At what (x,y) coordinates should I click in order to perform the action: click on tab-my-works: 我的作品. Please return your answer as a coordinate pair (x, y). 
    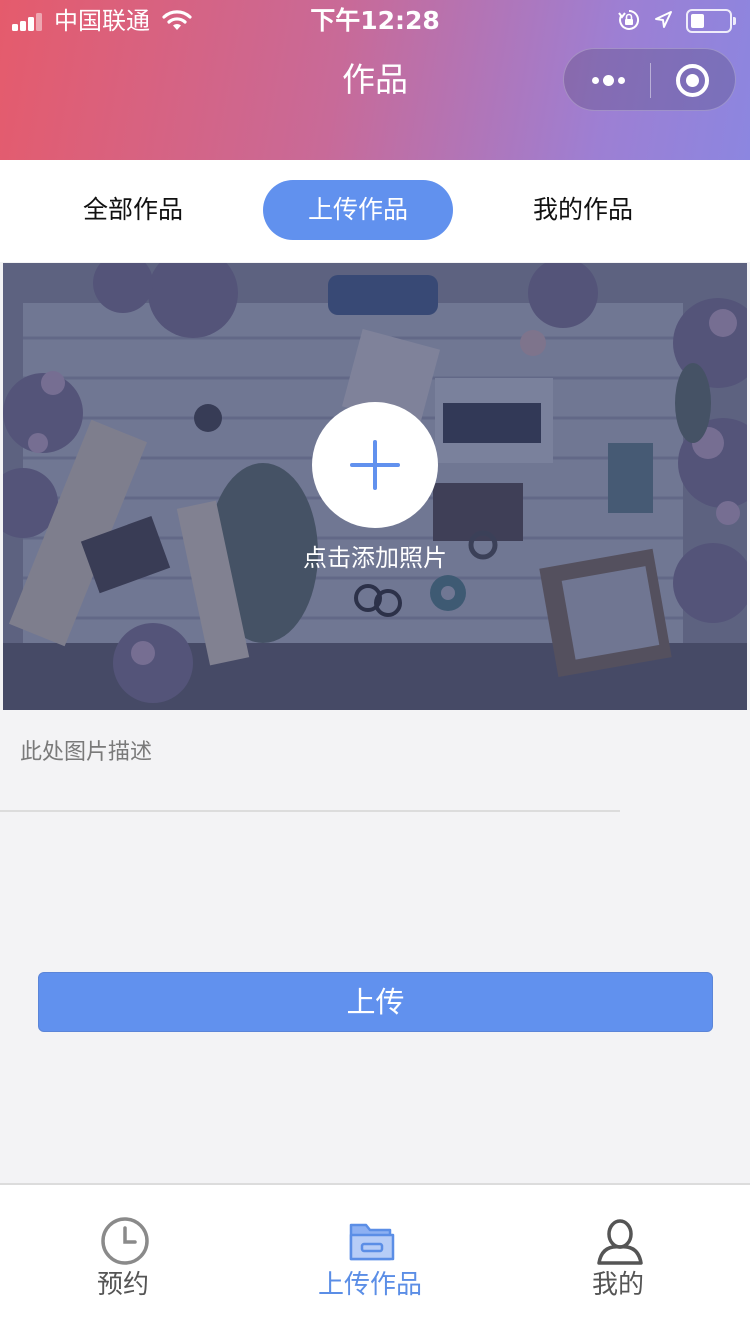
    Looking at the image, I should click on (583, 210).